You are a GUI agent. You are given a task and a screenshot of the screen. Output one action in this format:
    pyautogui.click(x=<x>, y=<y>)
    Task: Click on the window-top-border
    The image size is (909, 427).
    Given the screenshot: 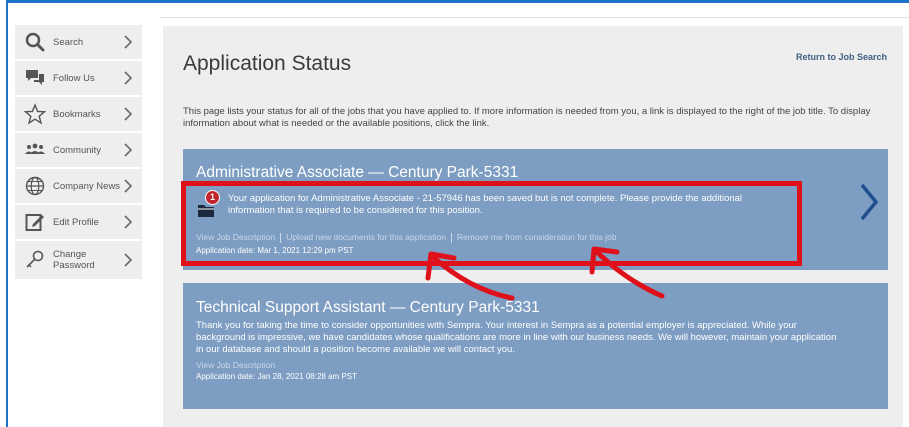 What is the action you would take?
    pyautogui.click(x=458, y=1)
    